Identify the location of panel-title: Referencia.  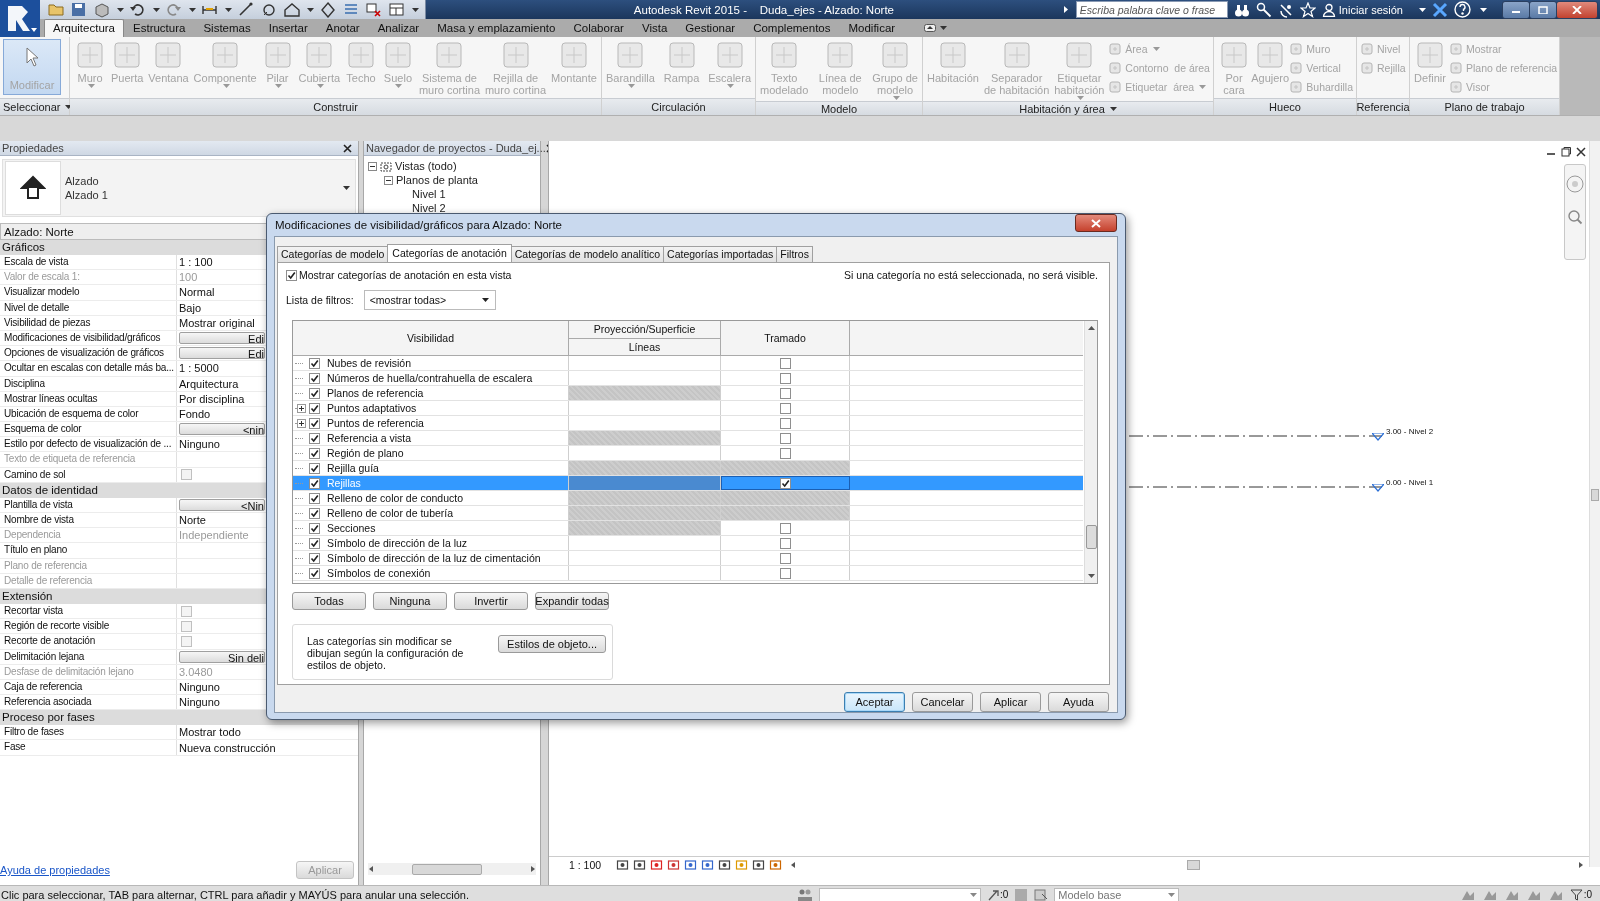
(1383, 106).